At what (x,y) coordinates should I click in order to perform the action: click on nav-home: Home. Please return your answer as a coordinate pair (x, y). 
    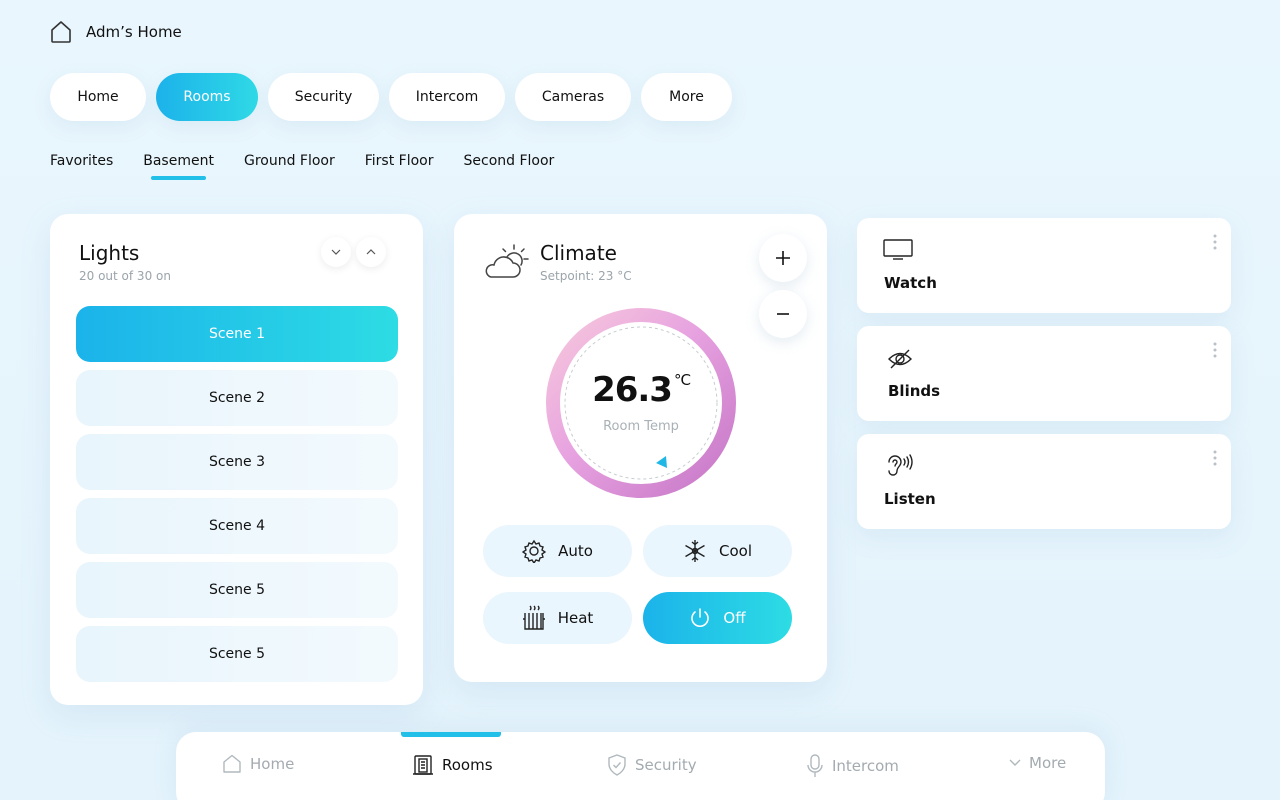
    Looking at the image, I should click on (258, 764).